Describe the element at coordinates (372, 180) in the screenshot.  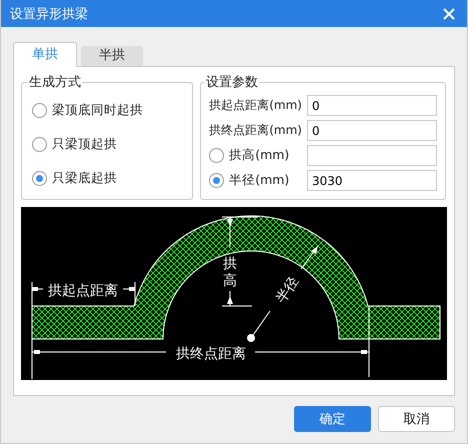
I see `input-field: 3030` at that location.